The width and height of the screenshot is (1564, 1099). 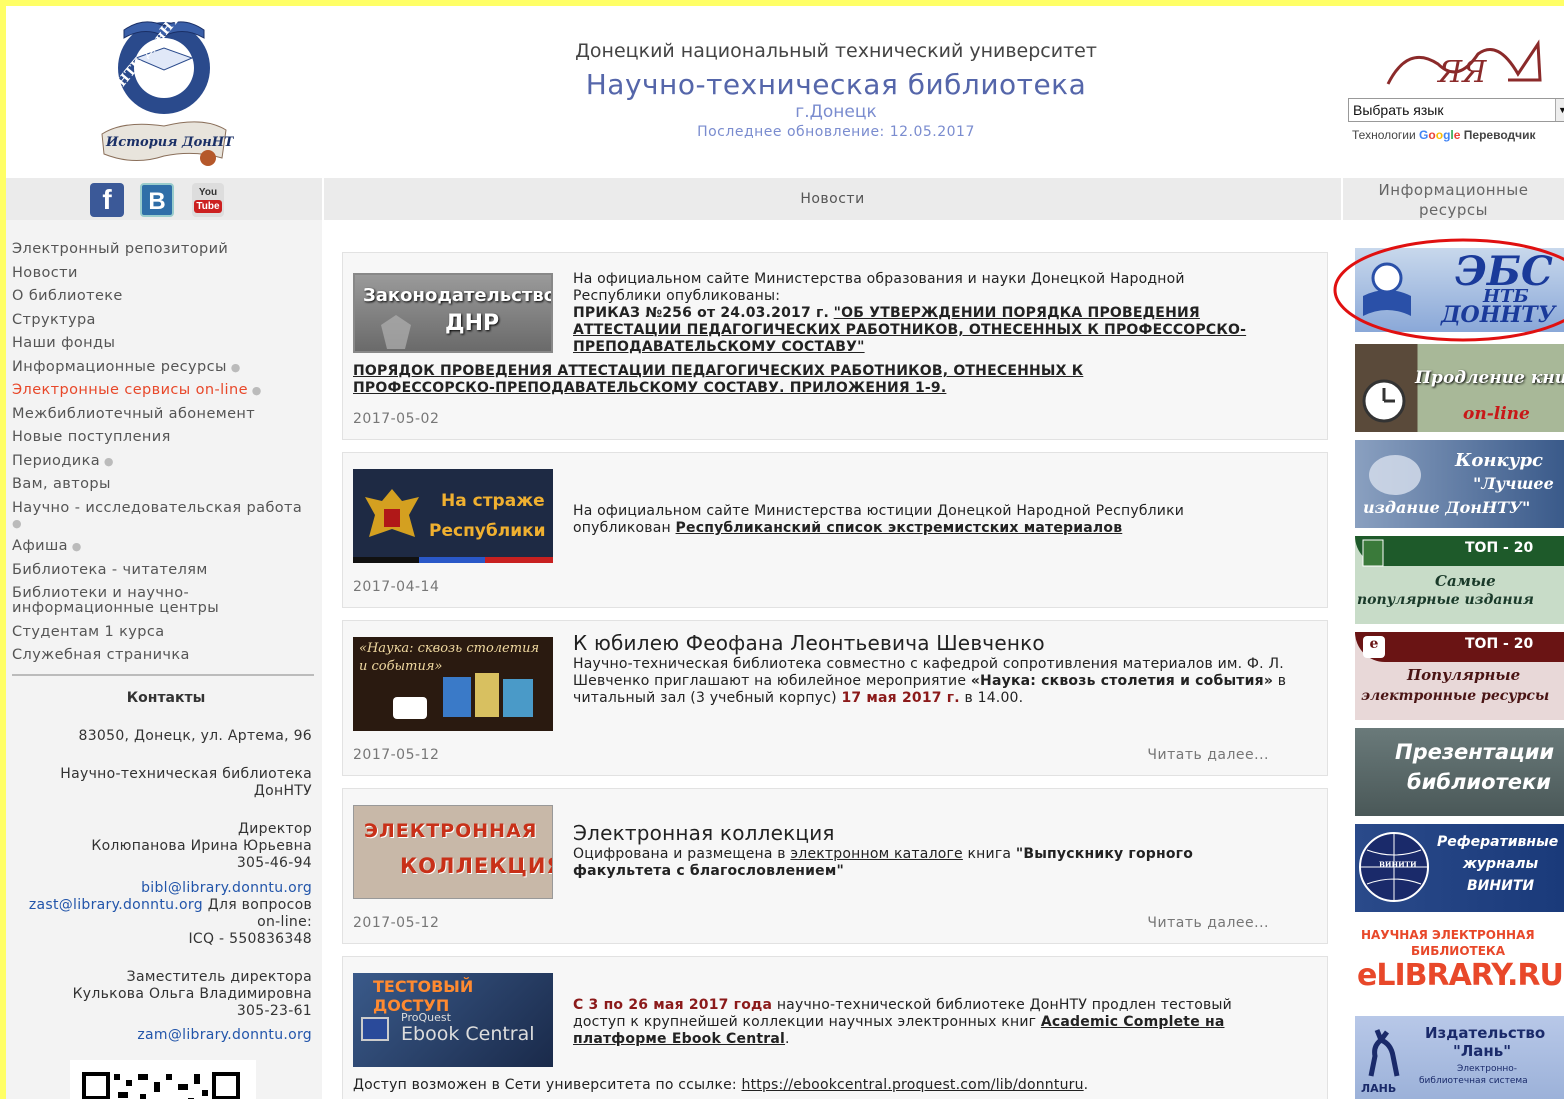 What do you see at coordinates (88, 631) in the screenshot?
I see `sidebar-menu-label: Студентам 1 курса` at bounding box center [88, 631].